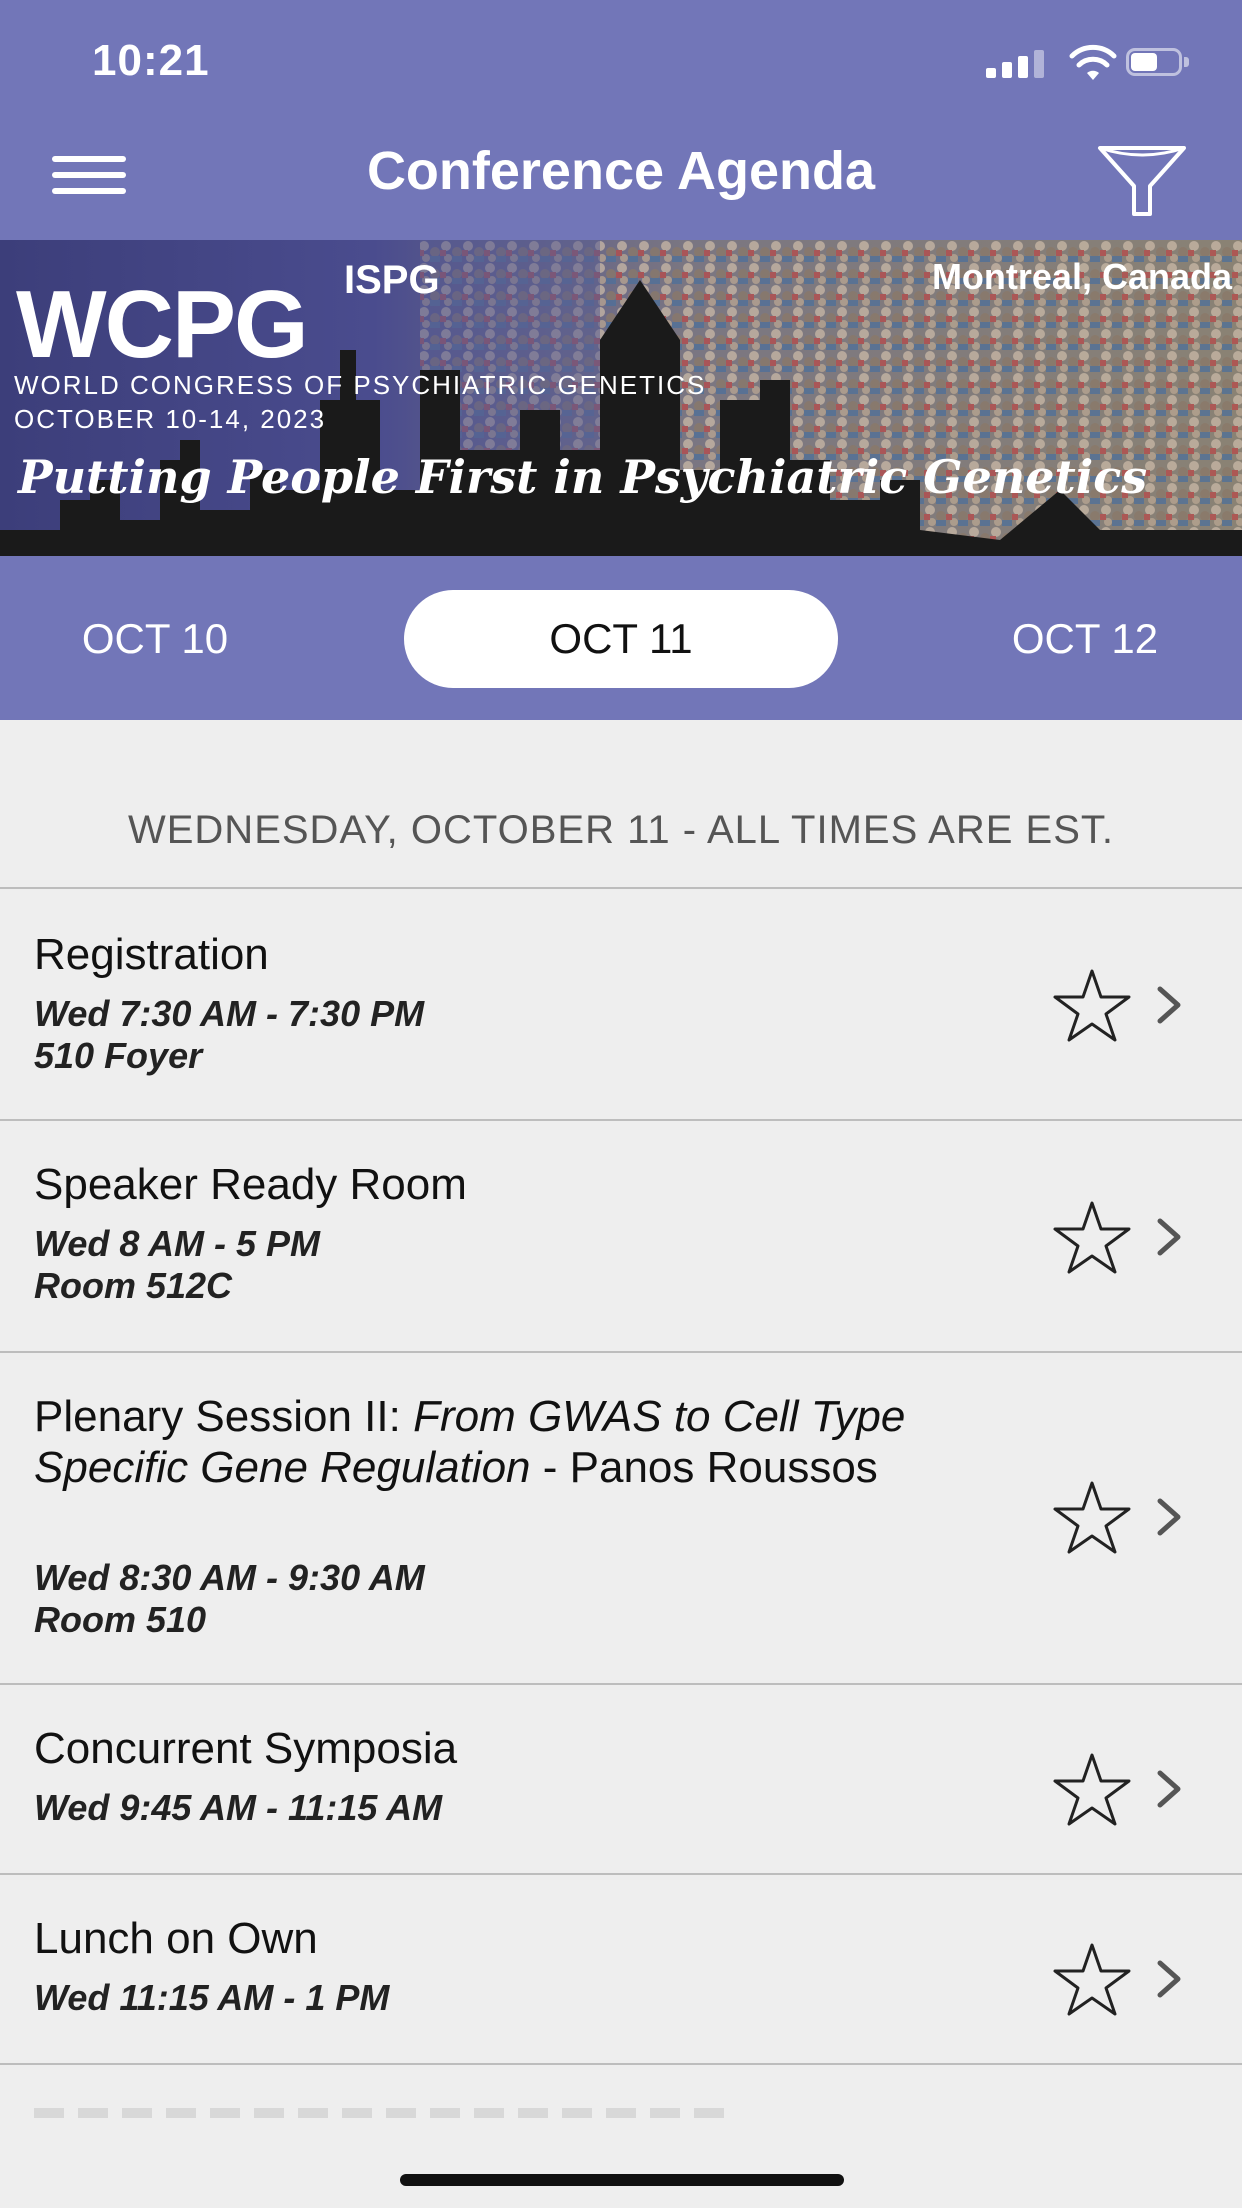 The height and width of the screenshot is (2208, 1242). I want to click on session-room: 510 Foyer, so click(118, 1055).